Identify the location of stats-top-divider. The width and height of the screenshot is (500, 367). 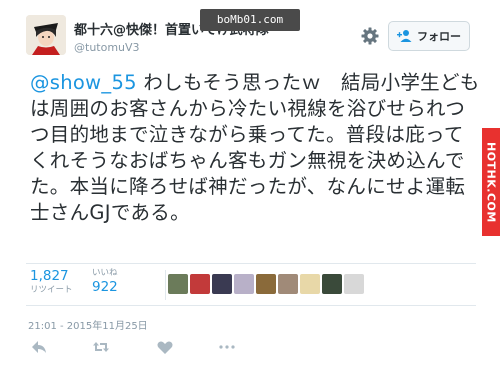
(251, 263).